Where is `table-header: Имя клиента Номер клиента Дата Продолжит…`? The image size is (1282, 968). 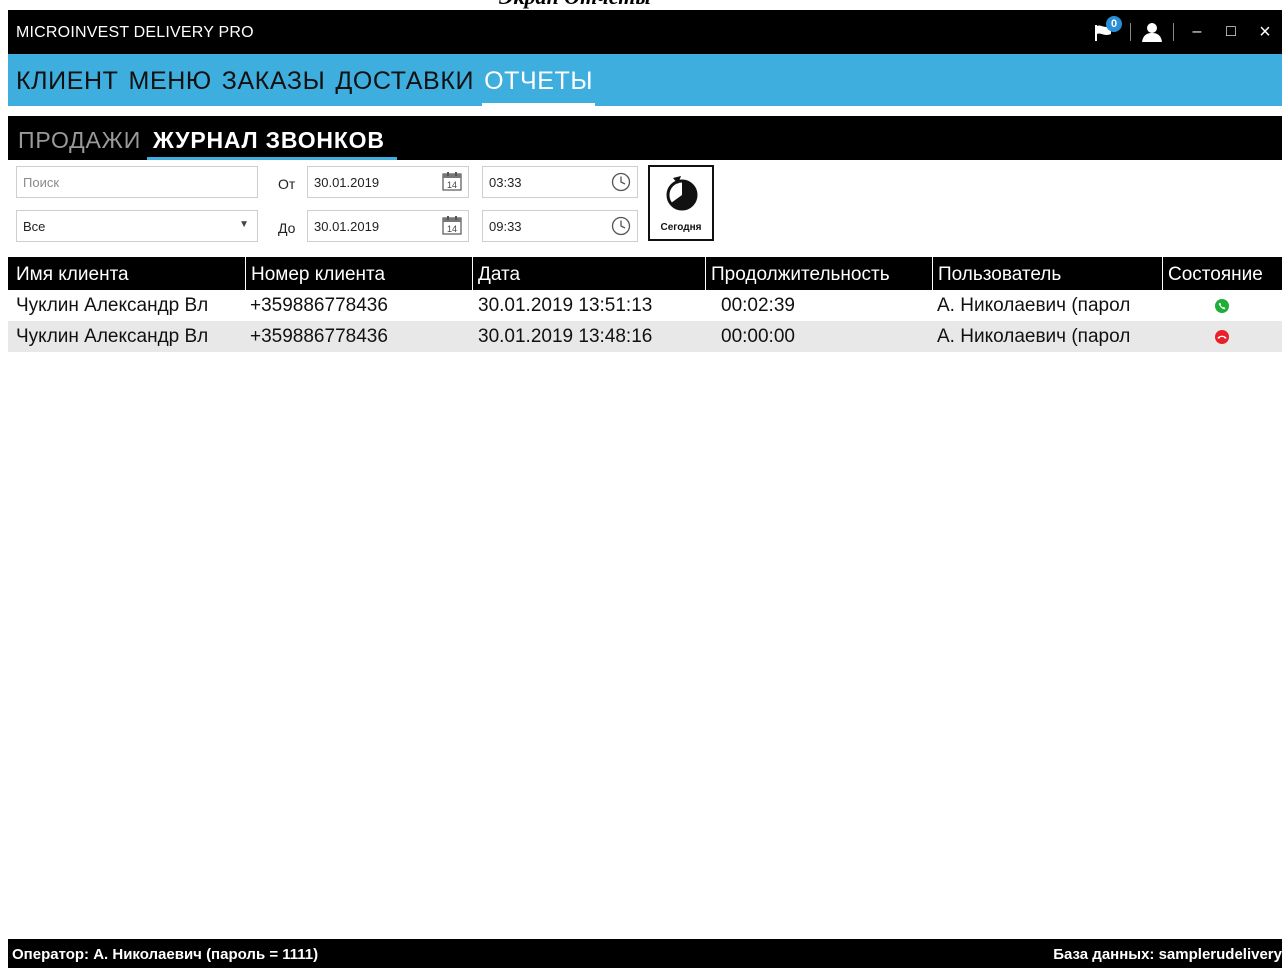
table-header: Имя клиента Номер клиента Дата Продолжит… is located at coordinates (645, 273).